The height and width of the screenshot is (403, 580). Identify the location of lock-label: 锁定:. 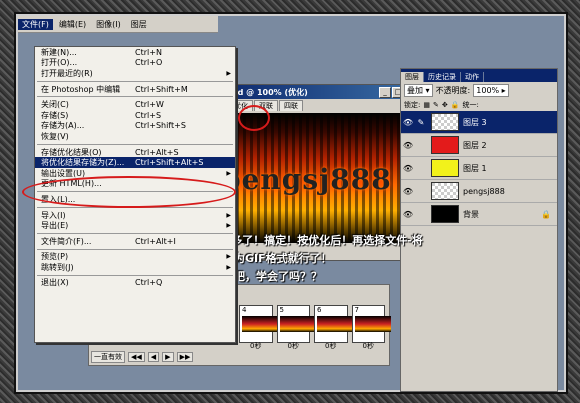
(412, 104).